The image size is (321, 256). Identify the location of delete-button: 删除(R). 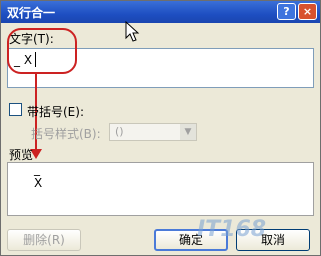
(44, 240).